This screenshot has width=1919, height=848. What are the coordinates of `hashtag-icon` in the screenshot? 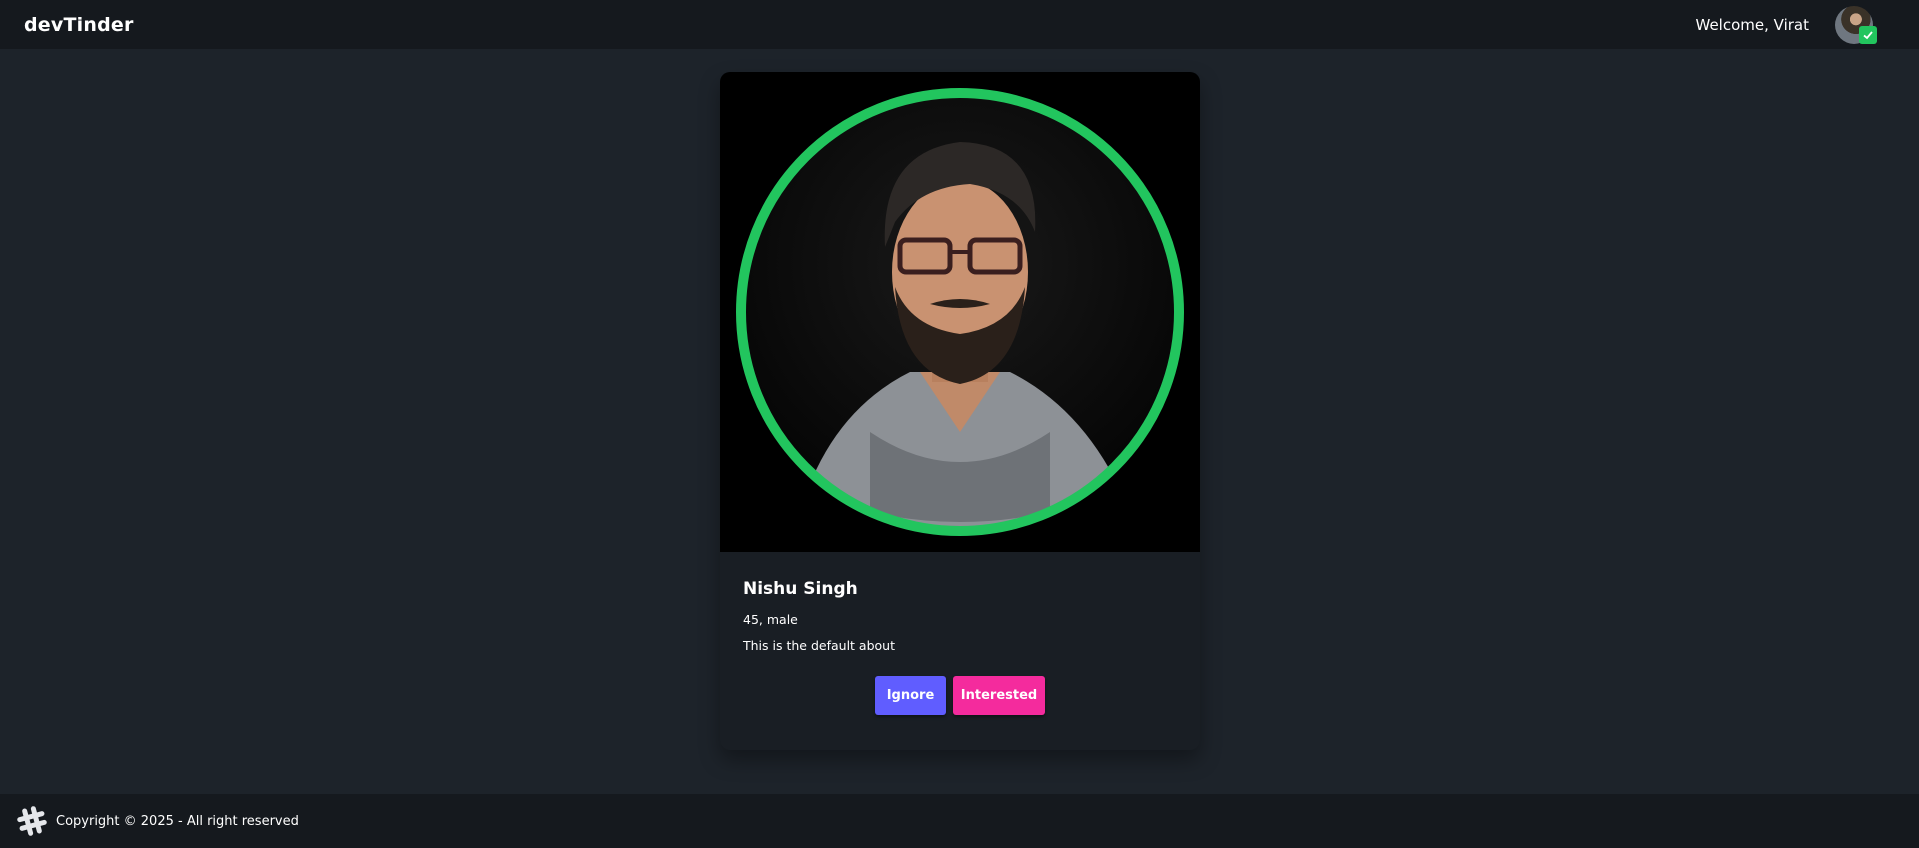 It's located at (32, 821).